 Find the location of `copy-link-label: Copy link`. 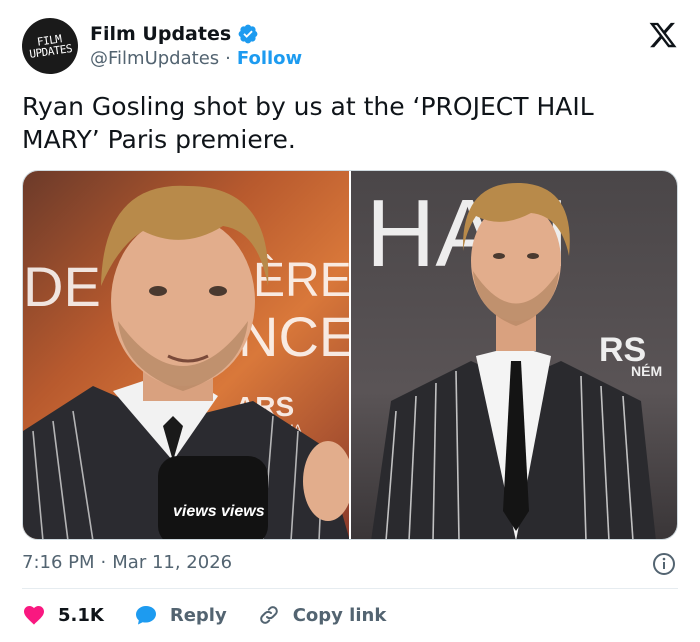

copy-link-label: Copy link is located at coordinates (339, 615).